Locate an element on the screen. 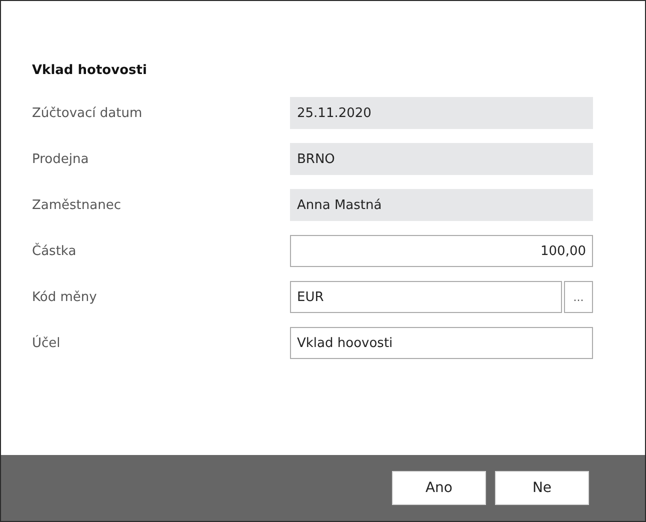 The width and height of the screenshot is (646, 522). field-label: Zaměstnanec is located at coordinates (77, 205).